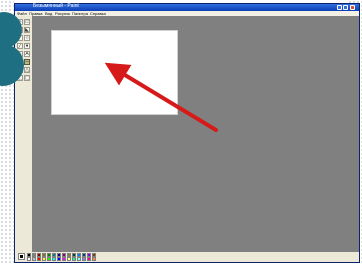  I want to click on foreground-color, so click(21, 256).